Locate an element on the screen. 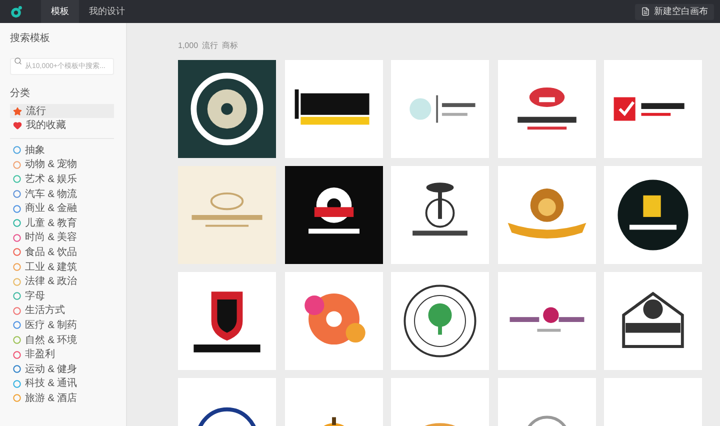 This screenshot has width=720, height=426. category-item: 艺术 & 娱乐 is located at coordinates (62, 179).